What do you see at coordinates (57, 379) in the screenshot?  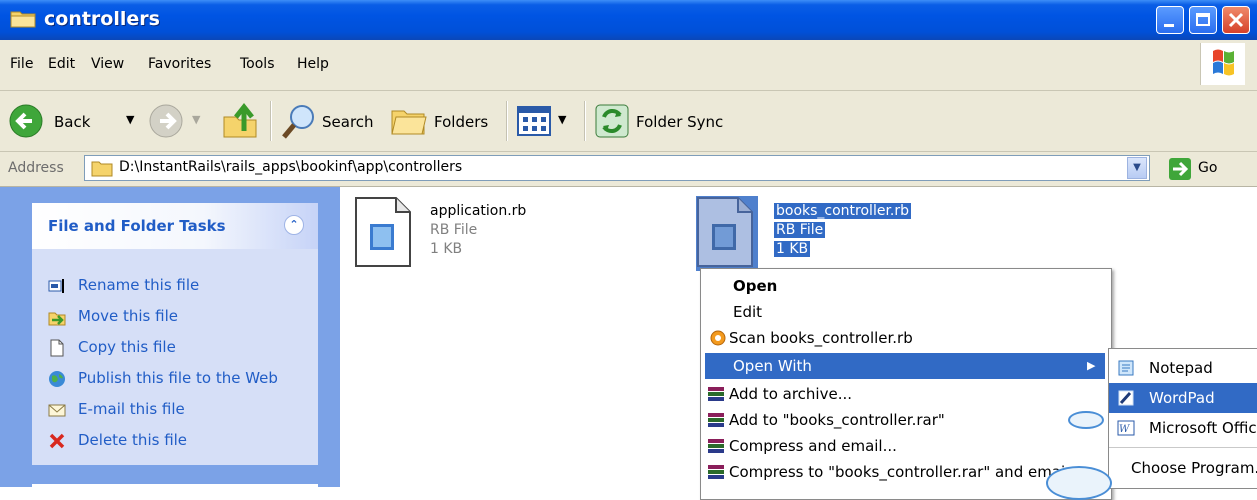 I see `globe-icon` at bounding box center [57, 379].